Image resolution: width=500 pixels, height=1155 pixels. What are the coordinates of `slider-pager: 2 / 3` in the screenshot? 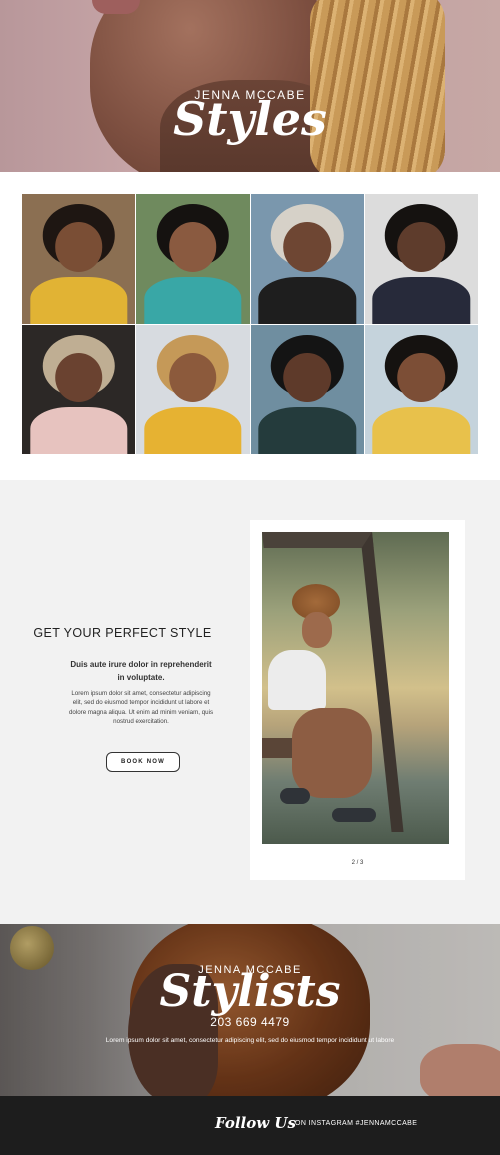 It's located at (357, 863).